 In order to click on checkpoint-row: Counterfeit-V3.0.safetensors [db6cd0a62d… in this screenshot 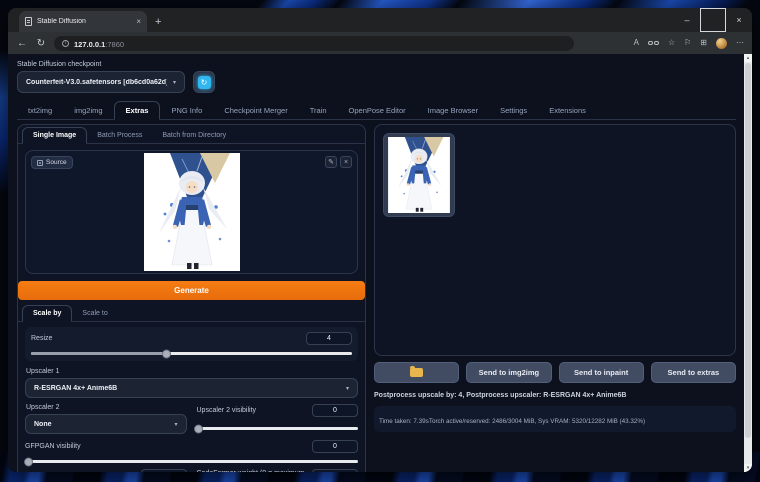, I will do `click(376, 82)`.